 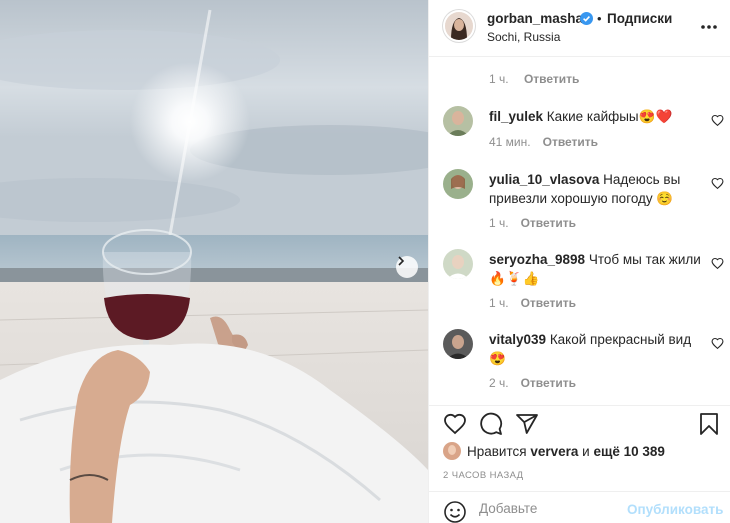 What do you see at coordinates (527, 424) in the screenshot?
I see `share-icon` at bounding box center [527, 424].